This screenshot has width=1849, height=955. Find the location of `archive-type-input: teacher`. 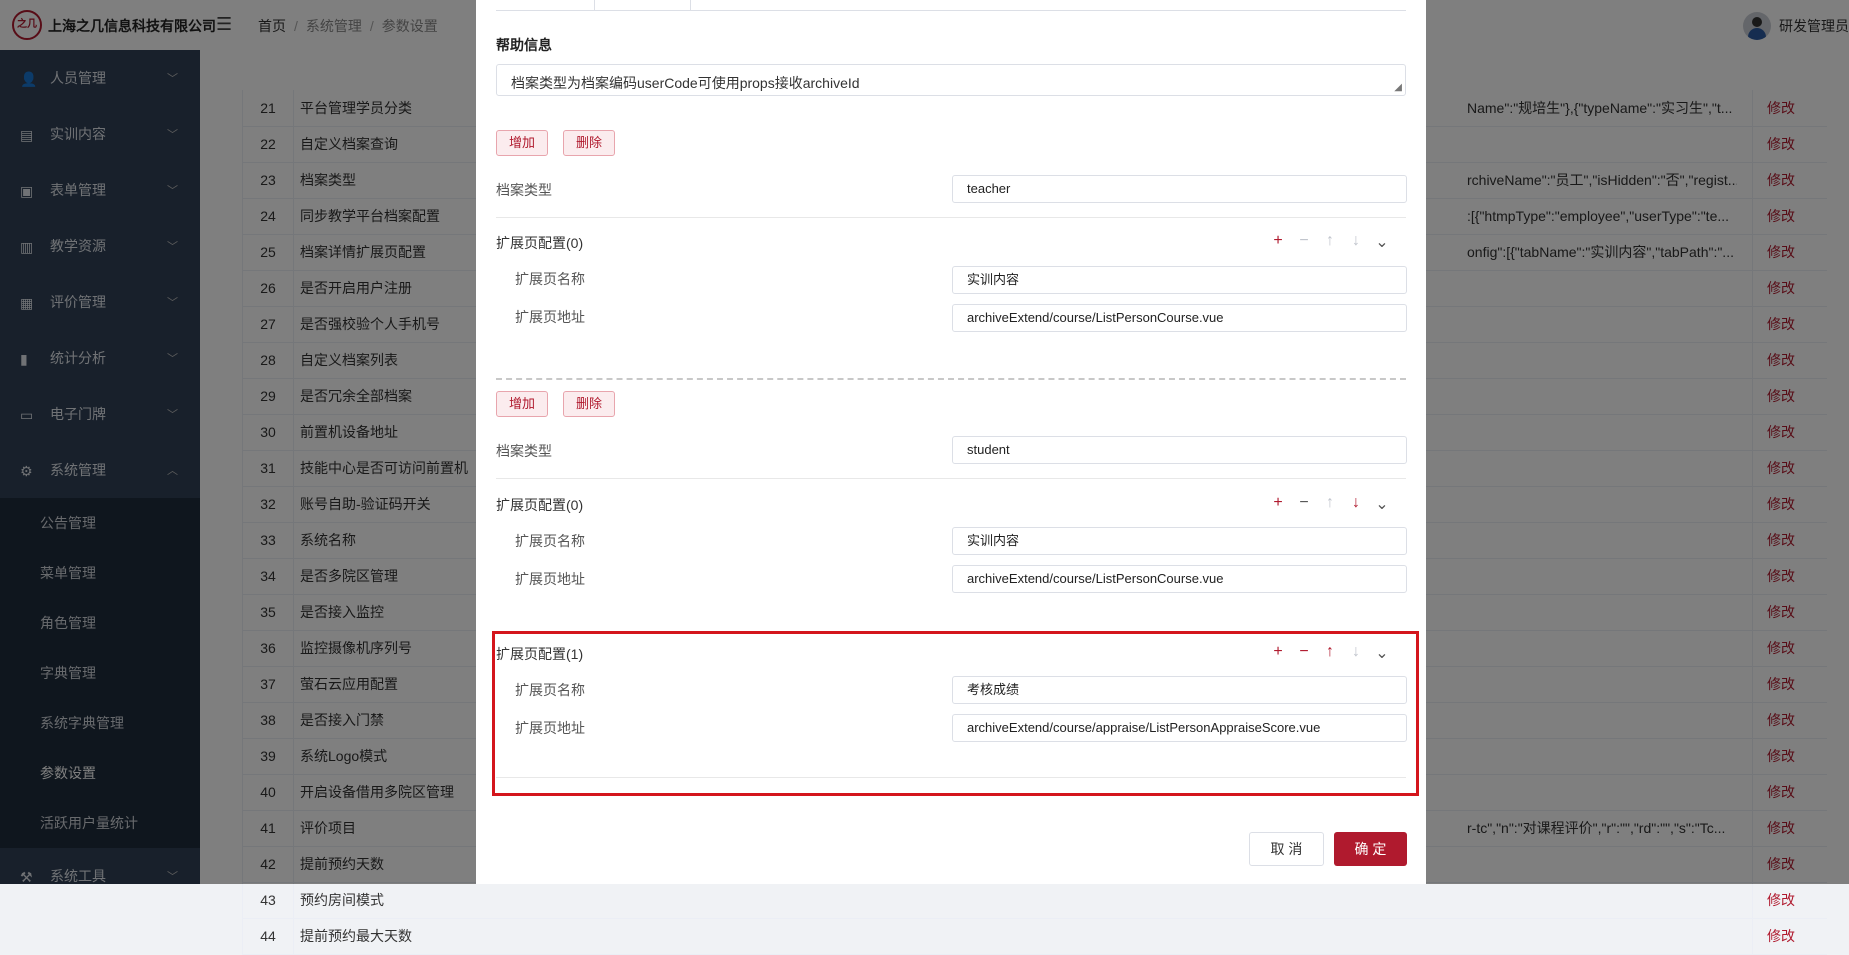

archive-type-input: teacher is located at coordinates (1179, 189).